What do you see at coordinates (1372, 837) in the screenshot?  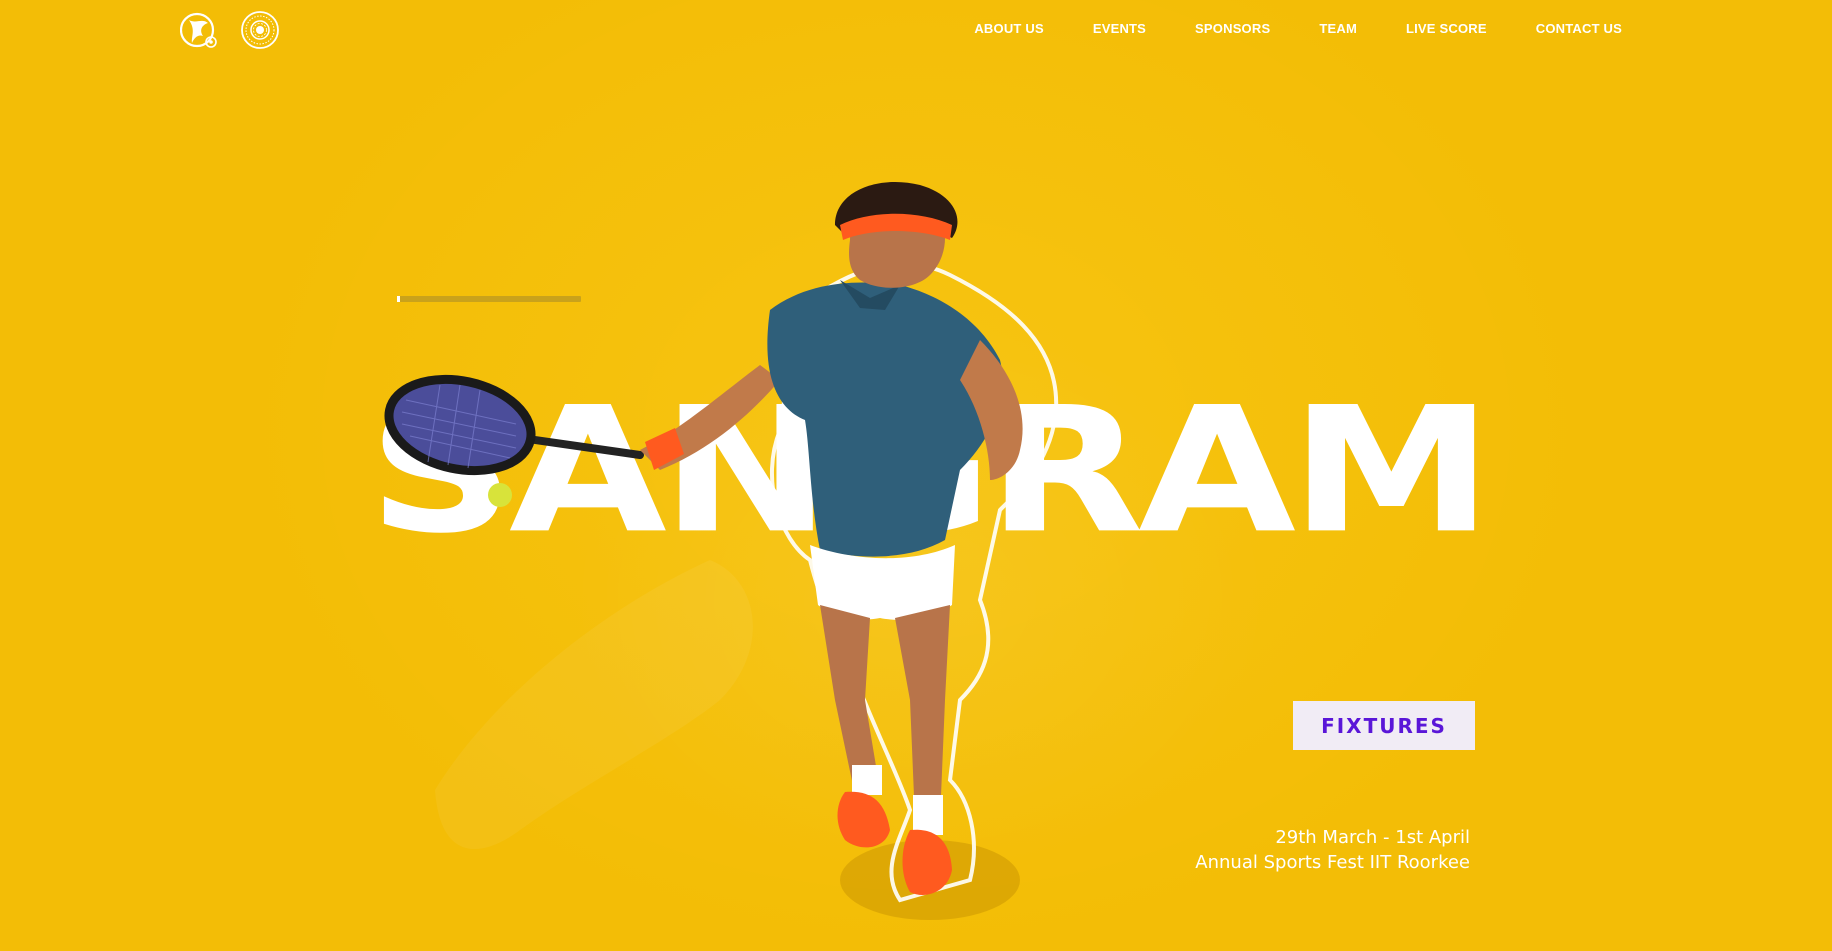 I see `event-dates: 29th March - 1st April` at bounding box center [1372, 837].